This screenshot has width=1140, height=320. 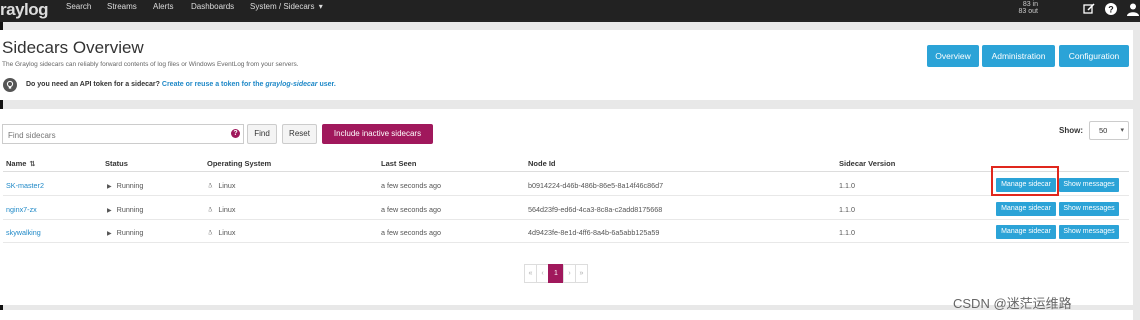 I want to click on reset-button: Reset, so click(x=299, y=134).